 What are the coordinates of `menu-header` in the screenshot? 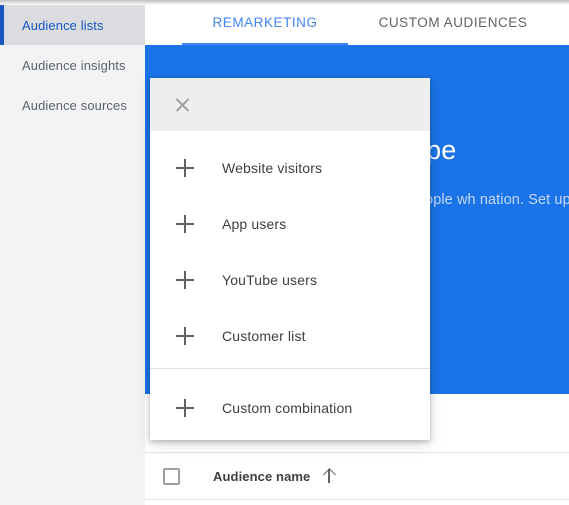 It's located at (290, 104).